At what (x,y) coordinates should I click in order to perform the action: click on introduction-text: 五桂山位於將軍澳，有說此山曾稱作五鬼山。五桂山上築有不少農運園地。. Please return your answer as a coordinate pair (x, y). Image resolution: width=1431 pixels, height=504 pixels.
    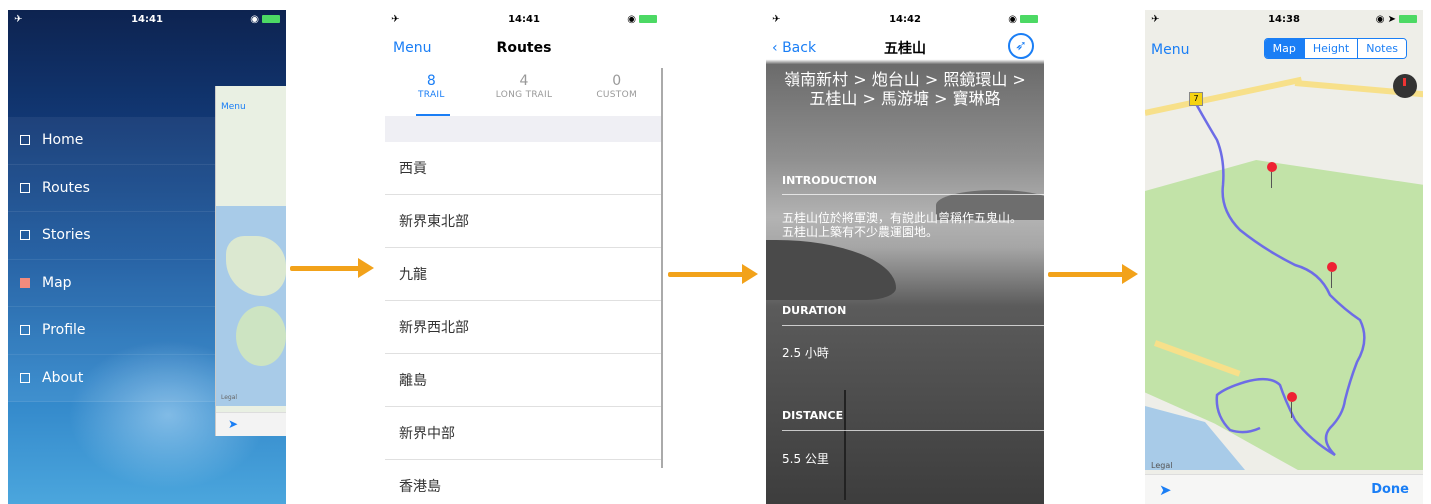
    Looking at the image, I should click on (902, 225).